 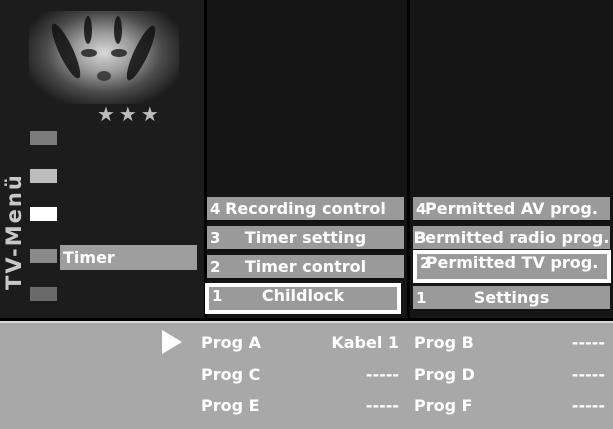 I want to click on menu-item-permitted-tv: 2 Permitted TV prog., so click(x=512, y=266).